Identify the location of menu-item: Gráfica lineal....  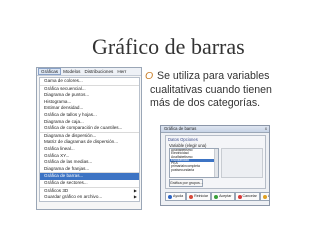
(89, 149).